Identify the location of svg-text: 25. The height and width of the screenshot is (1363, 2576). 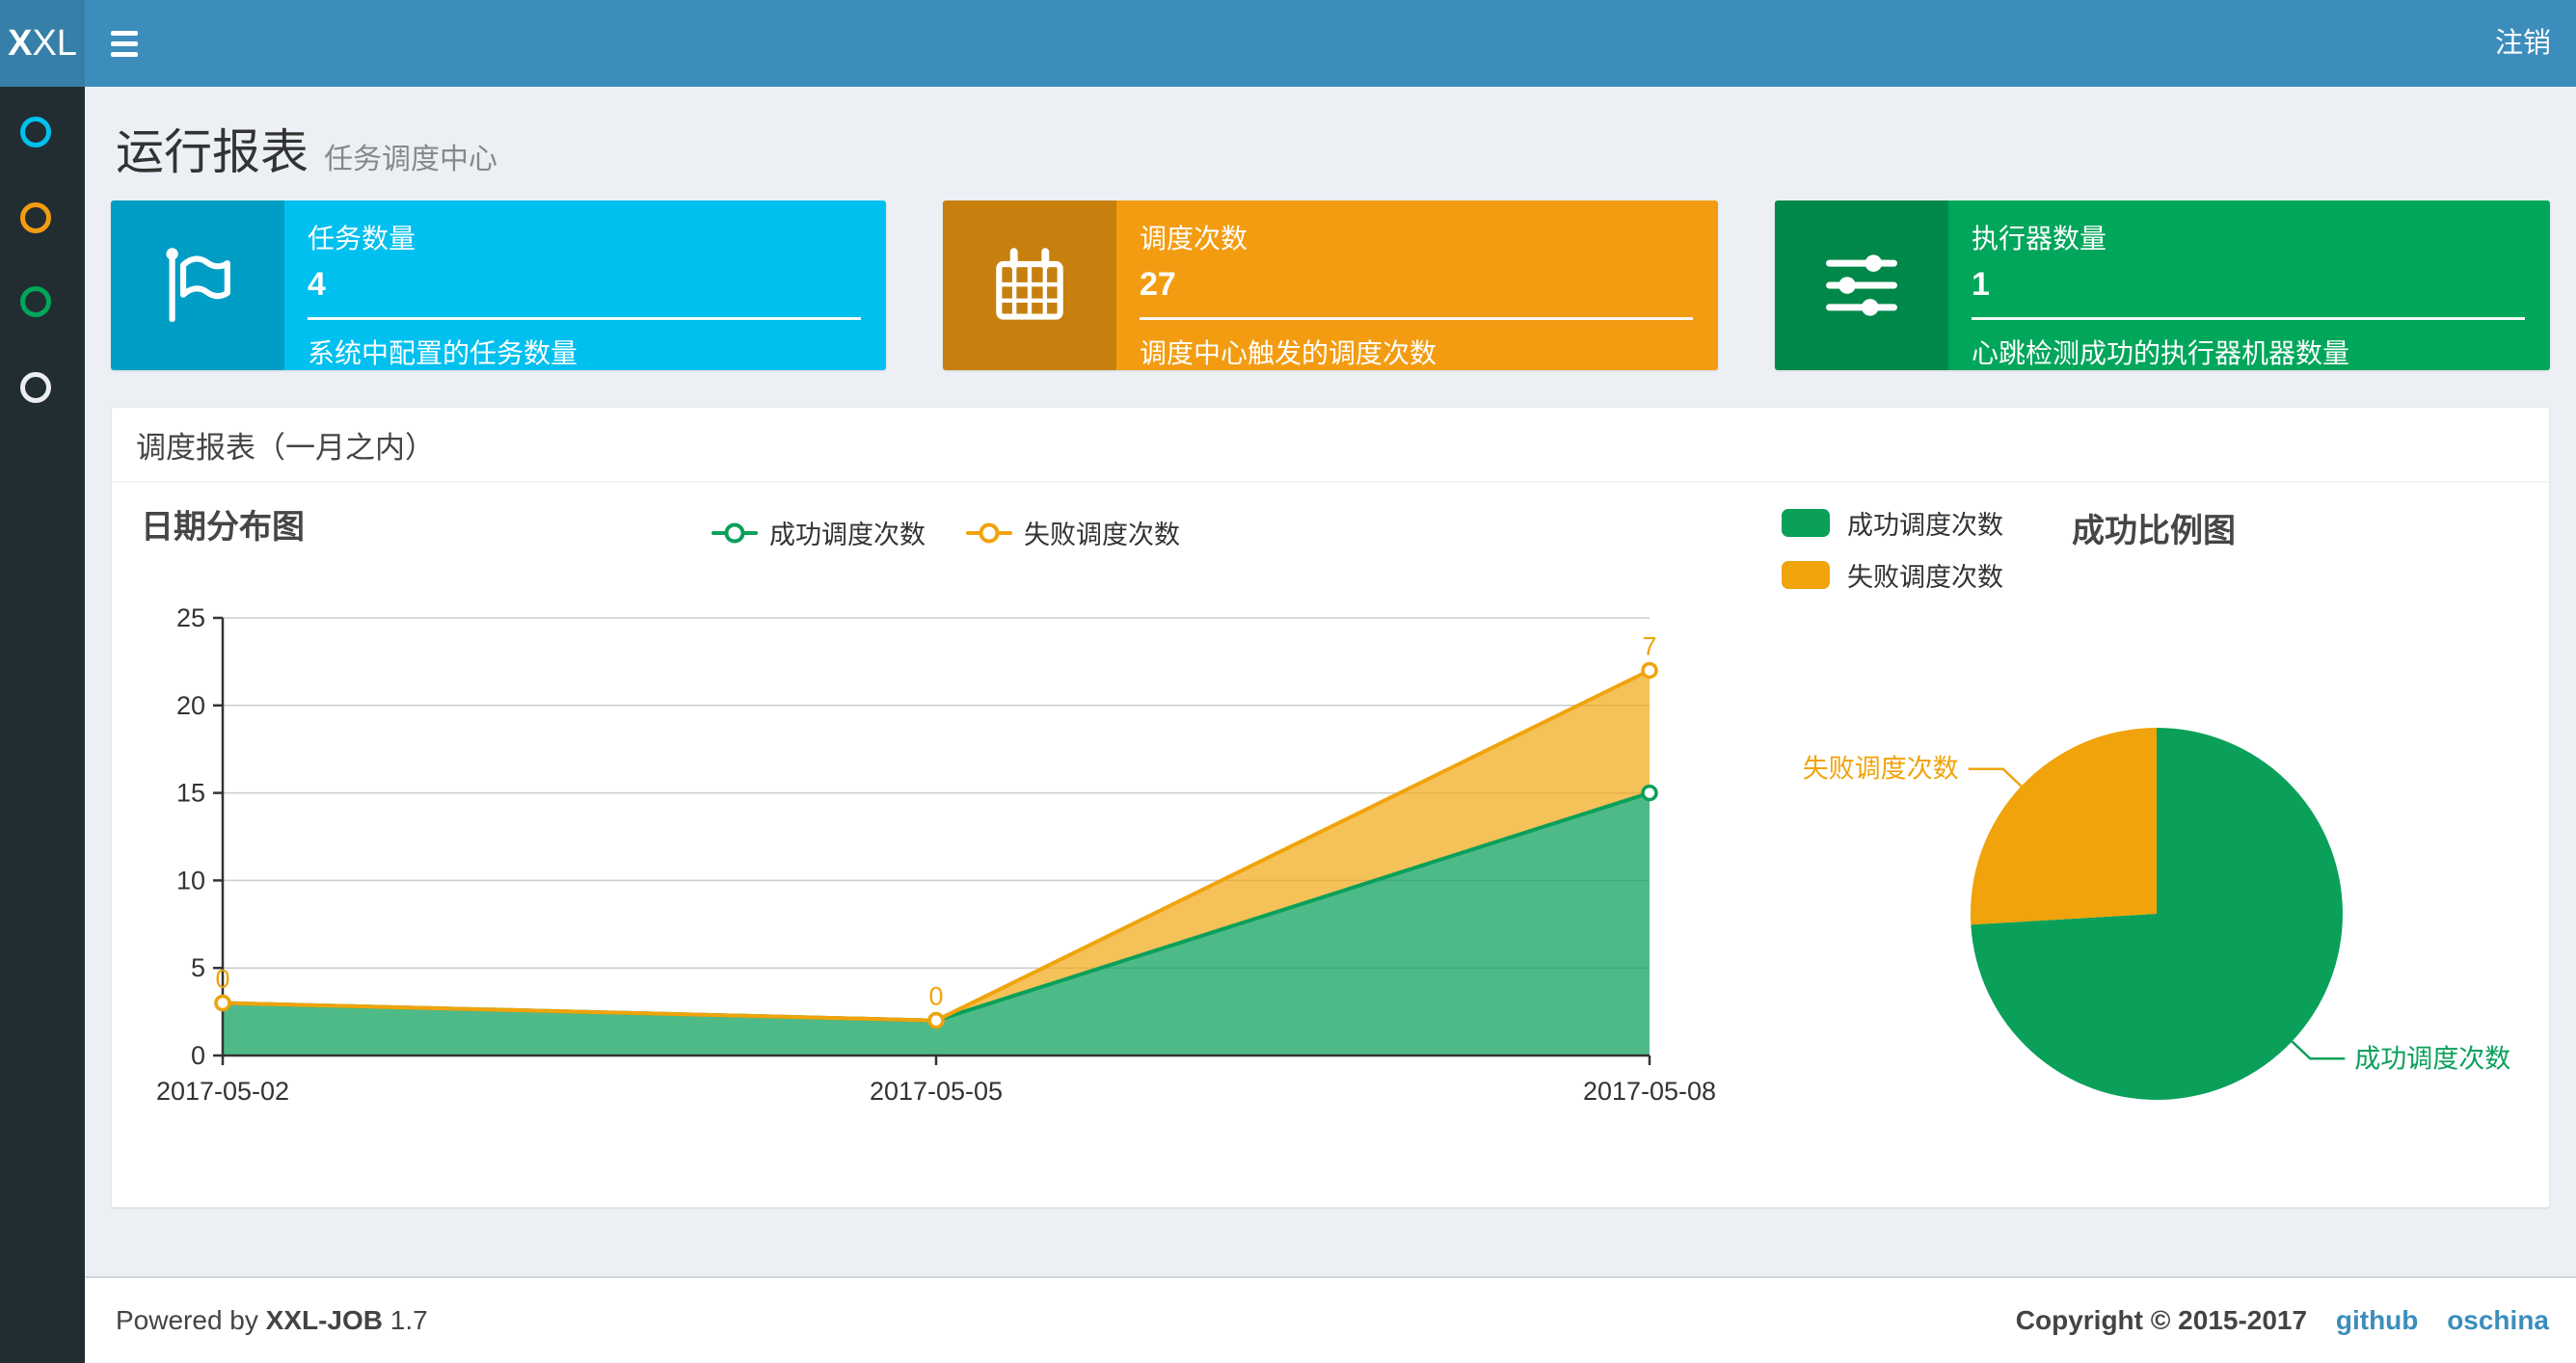
(191, 617).